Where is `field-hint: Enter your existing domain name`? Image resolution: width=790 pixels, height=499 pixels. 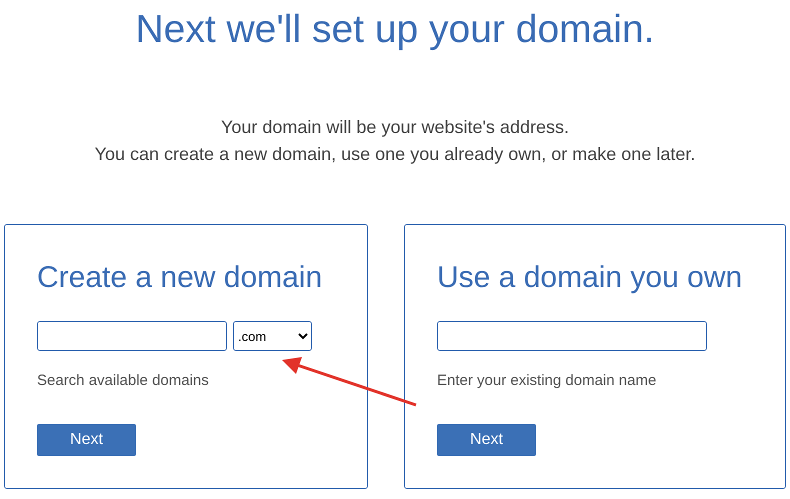 field-hint: Enter your existing domain name is located at coordinates (546, 380).